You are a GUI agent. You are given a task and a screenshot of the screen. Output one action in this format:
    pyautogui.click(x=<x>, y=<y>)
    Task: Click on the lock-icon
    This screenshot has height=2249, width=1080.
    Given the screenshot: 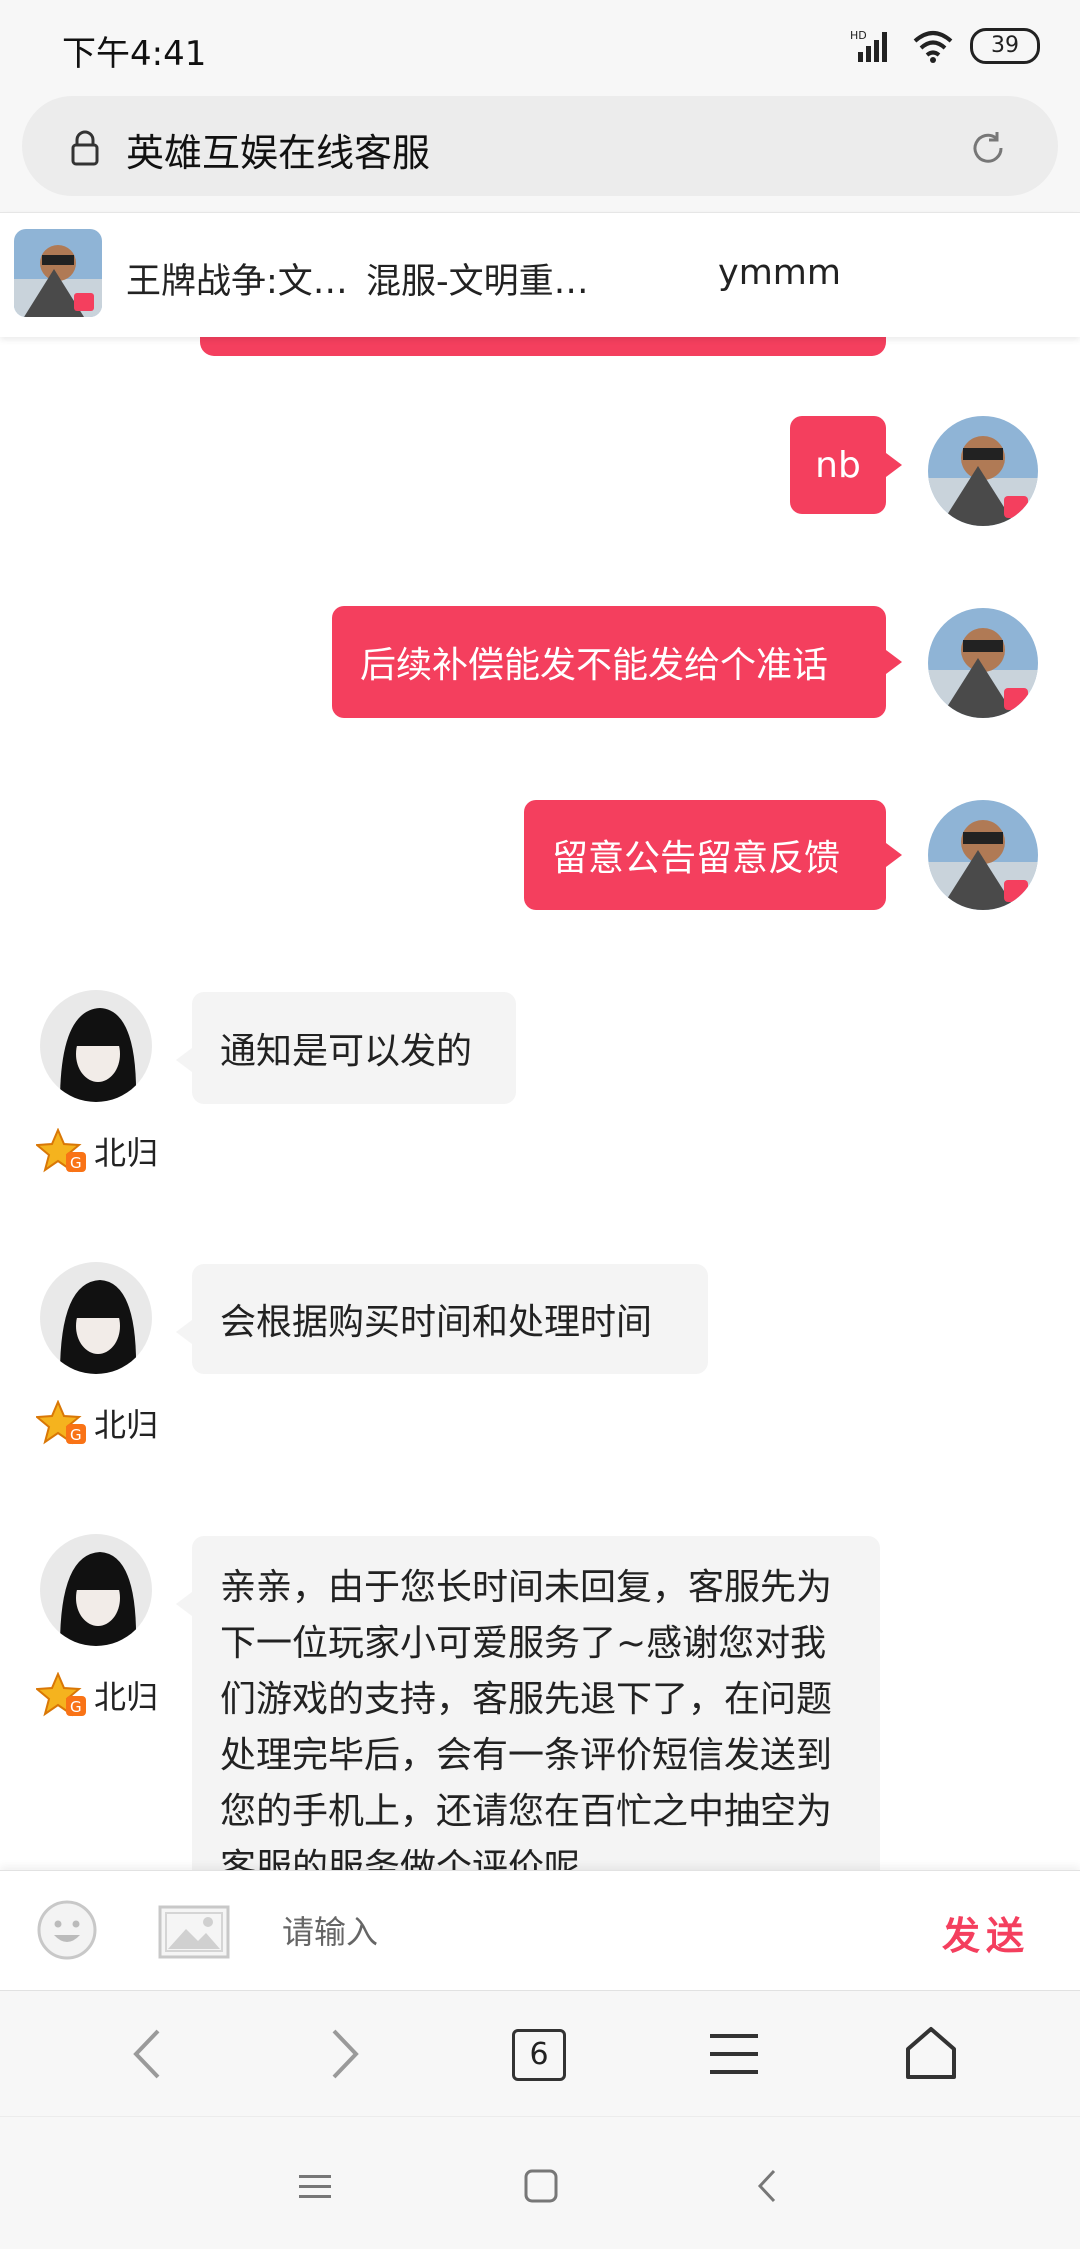 What is the action you would take?
    pyautogui.click(x=85, y=148)
    